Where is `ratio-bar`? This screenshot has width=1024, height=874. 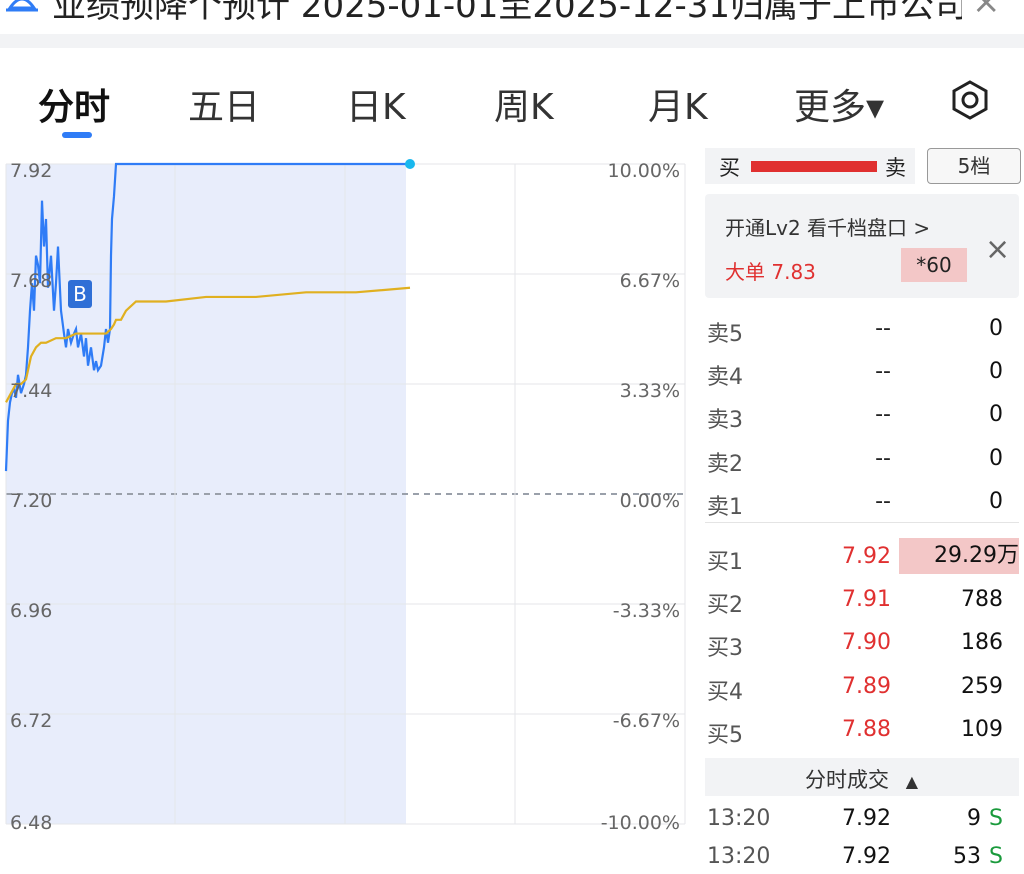
ratio-bar is located at coordinates (814, 166).